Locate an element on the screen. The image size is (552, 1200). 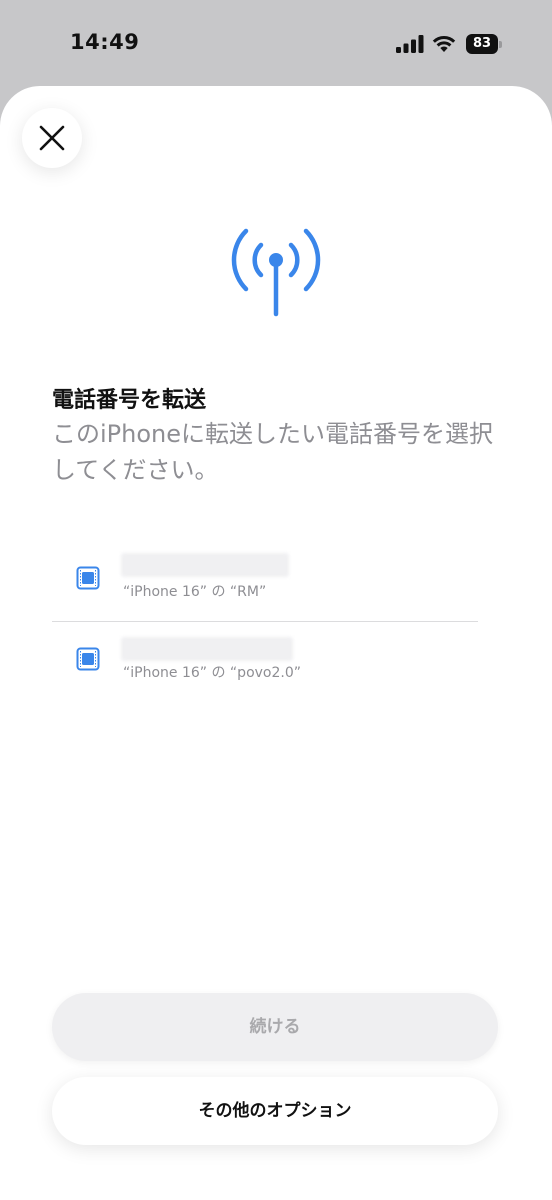
close-button is located at coordinates (52, 138).